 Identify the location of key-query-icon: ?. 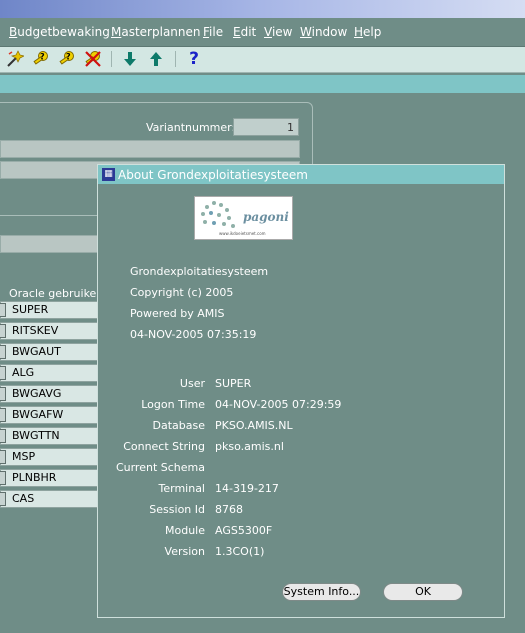
(67, 59).